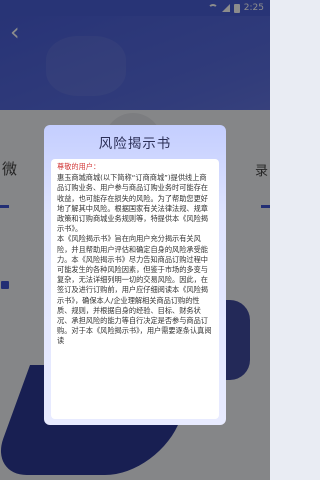  What do you see at coordinates (79, 166) in the screenshot?
I see `greeting-text: 尊敬的用户：` at bounding box center [79, 166].